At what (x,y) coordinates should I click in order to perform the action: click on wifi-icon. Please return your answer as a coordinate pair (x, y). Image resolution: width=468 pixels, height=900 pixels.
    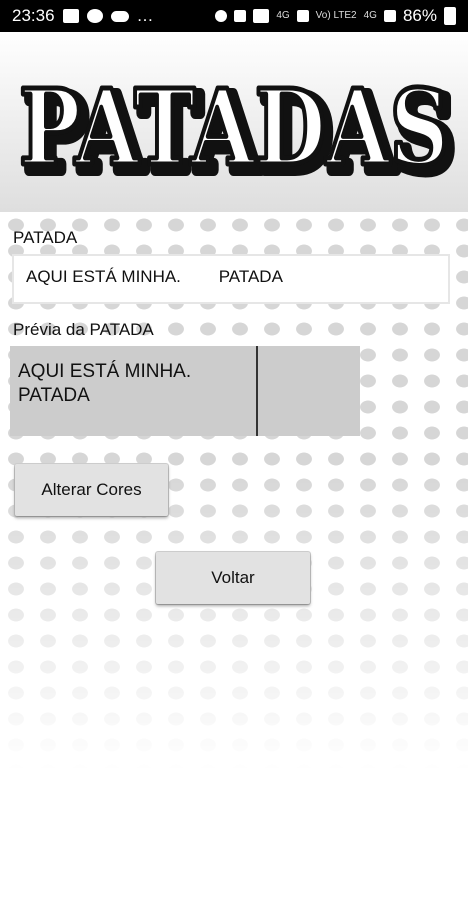
    Looking at the image, I should click on (261, 16).